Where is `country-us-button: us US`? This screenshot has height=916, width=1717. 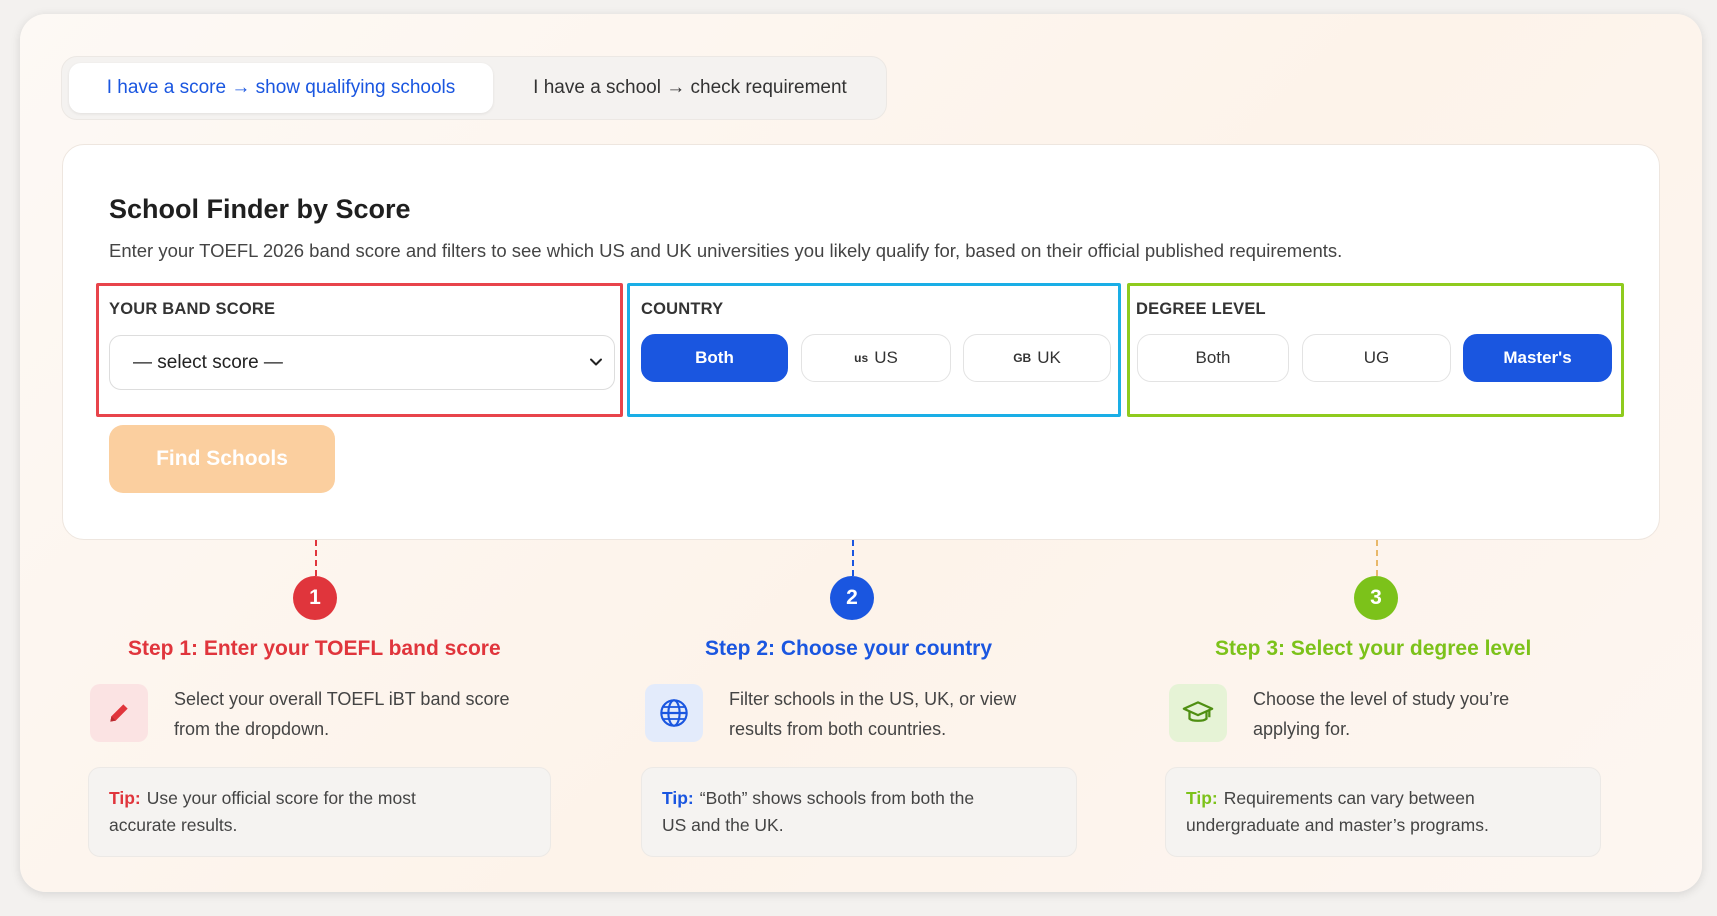
country-us-button: us US is located at coordinates (876, 358).